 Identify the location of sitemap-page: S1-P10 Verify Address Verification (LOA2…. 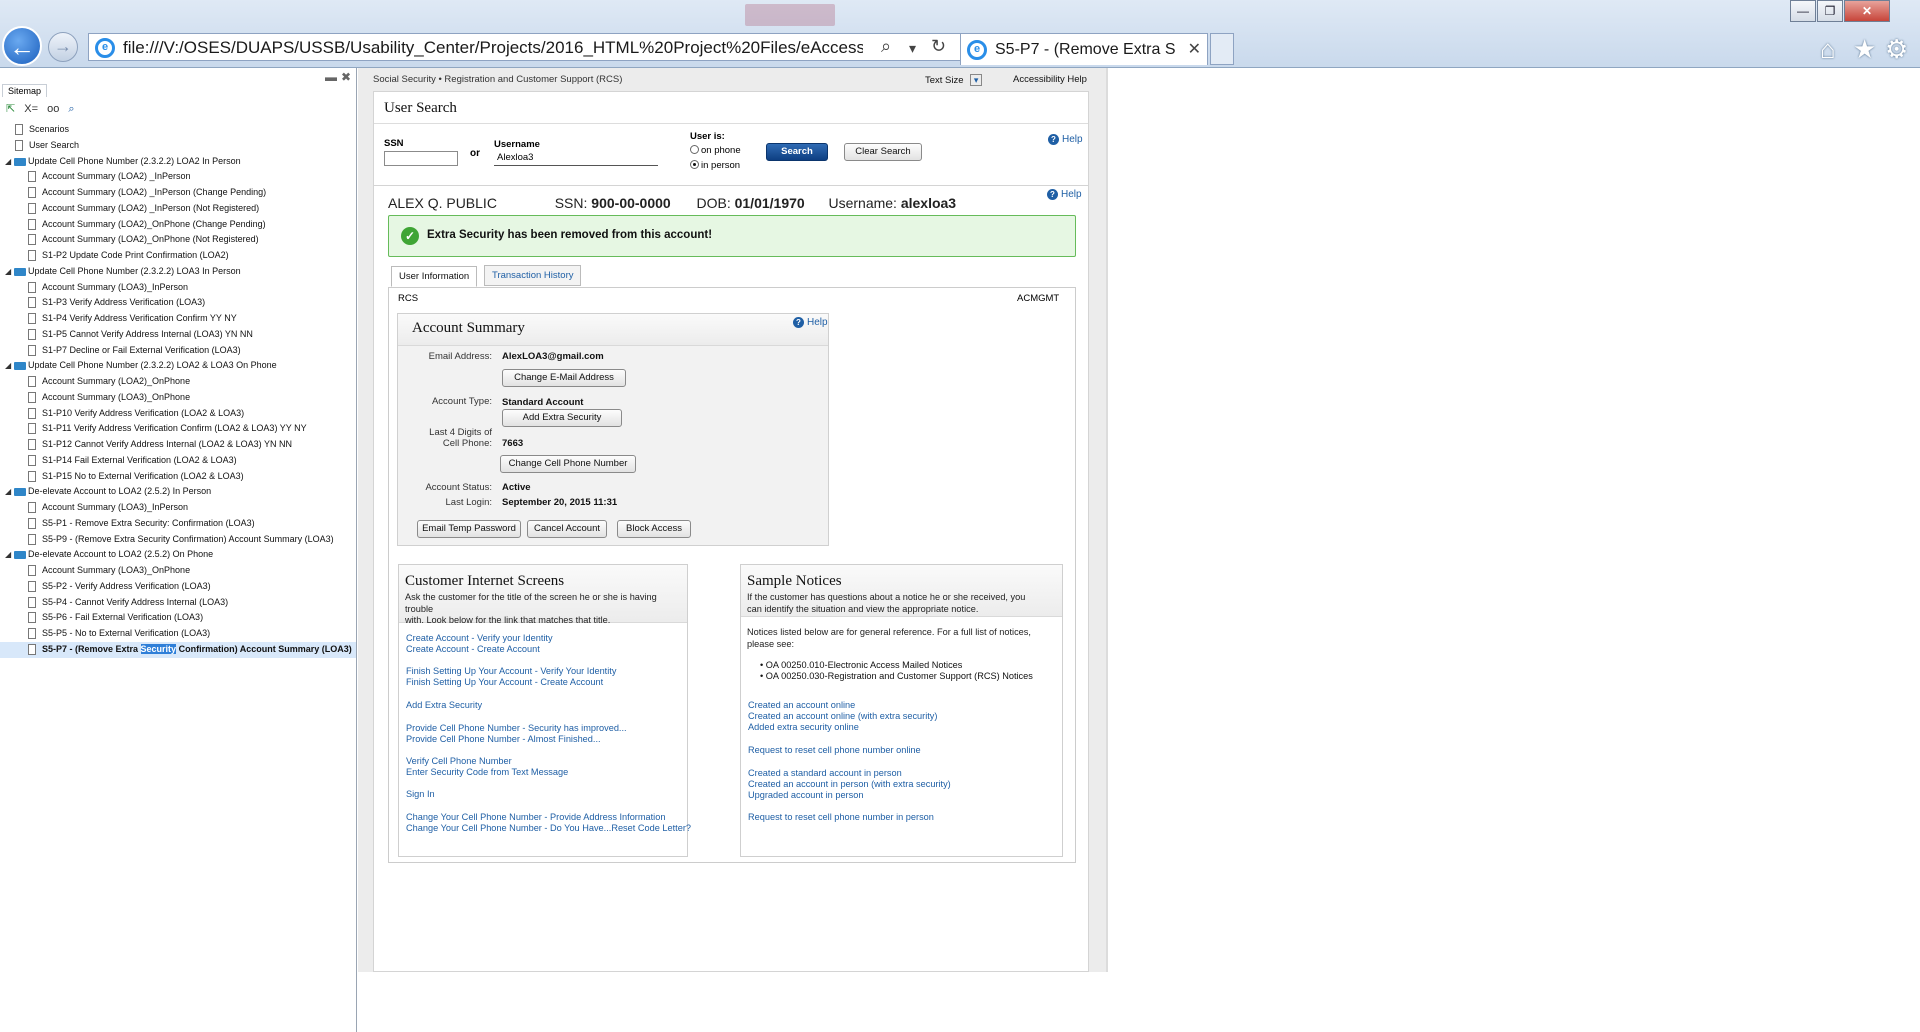
(178, 414).